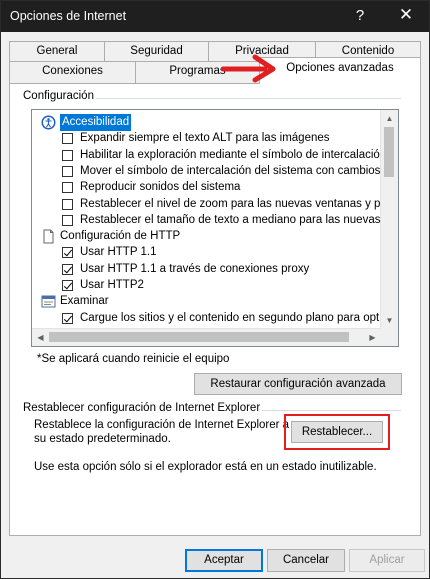 The height and width of the screenshot is (579, 430). What do you see at coordinates (120, 236) in the screenshot?
I see `settings-category-label: Configuración de HTTP` at bounding box center [120, 236].